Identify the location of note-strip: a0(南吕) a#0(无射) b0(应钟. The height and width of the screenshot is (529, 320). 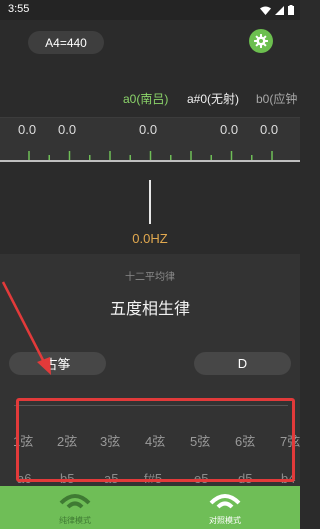
(150, 97).